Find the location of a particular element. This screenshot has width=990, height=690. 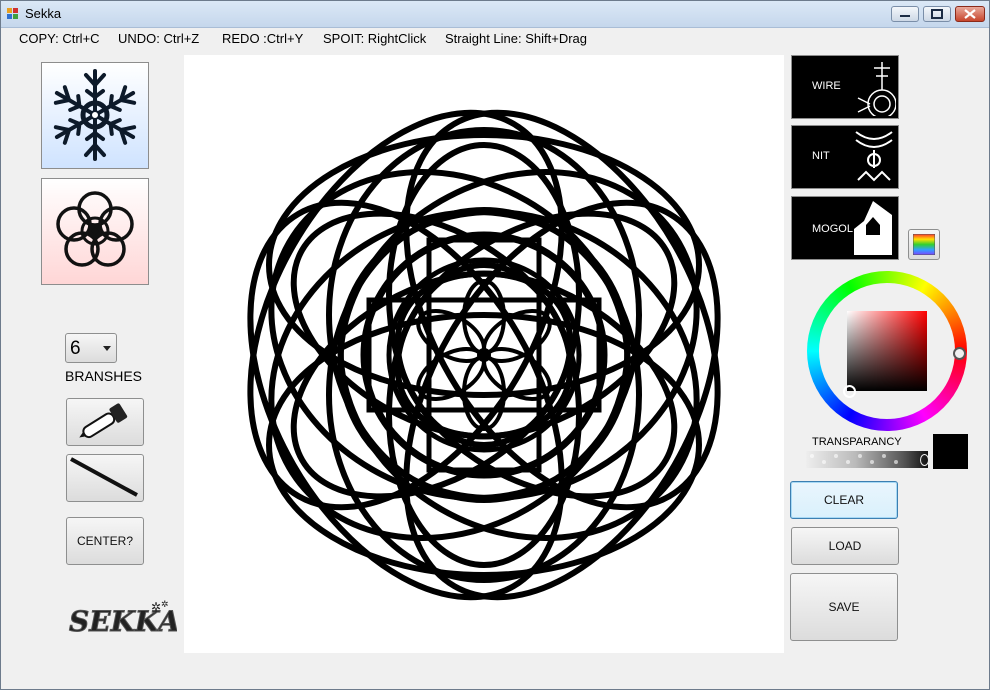

window-title: Sekka is located at coordinates (43, 13).